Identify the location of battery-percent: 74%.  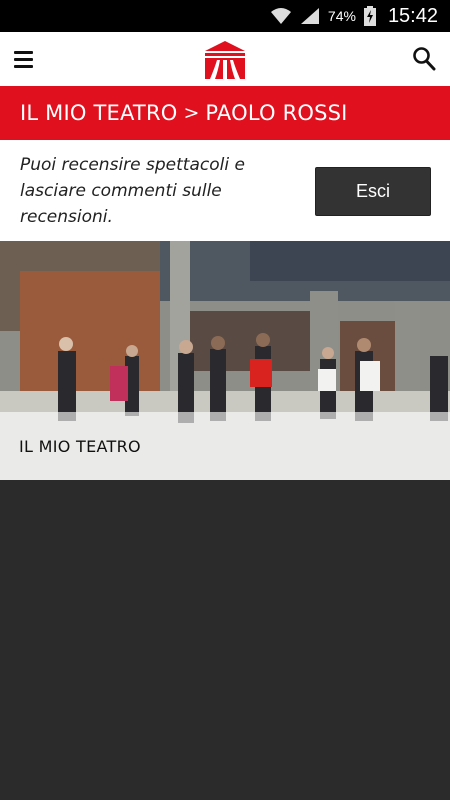
(341, 16).